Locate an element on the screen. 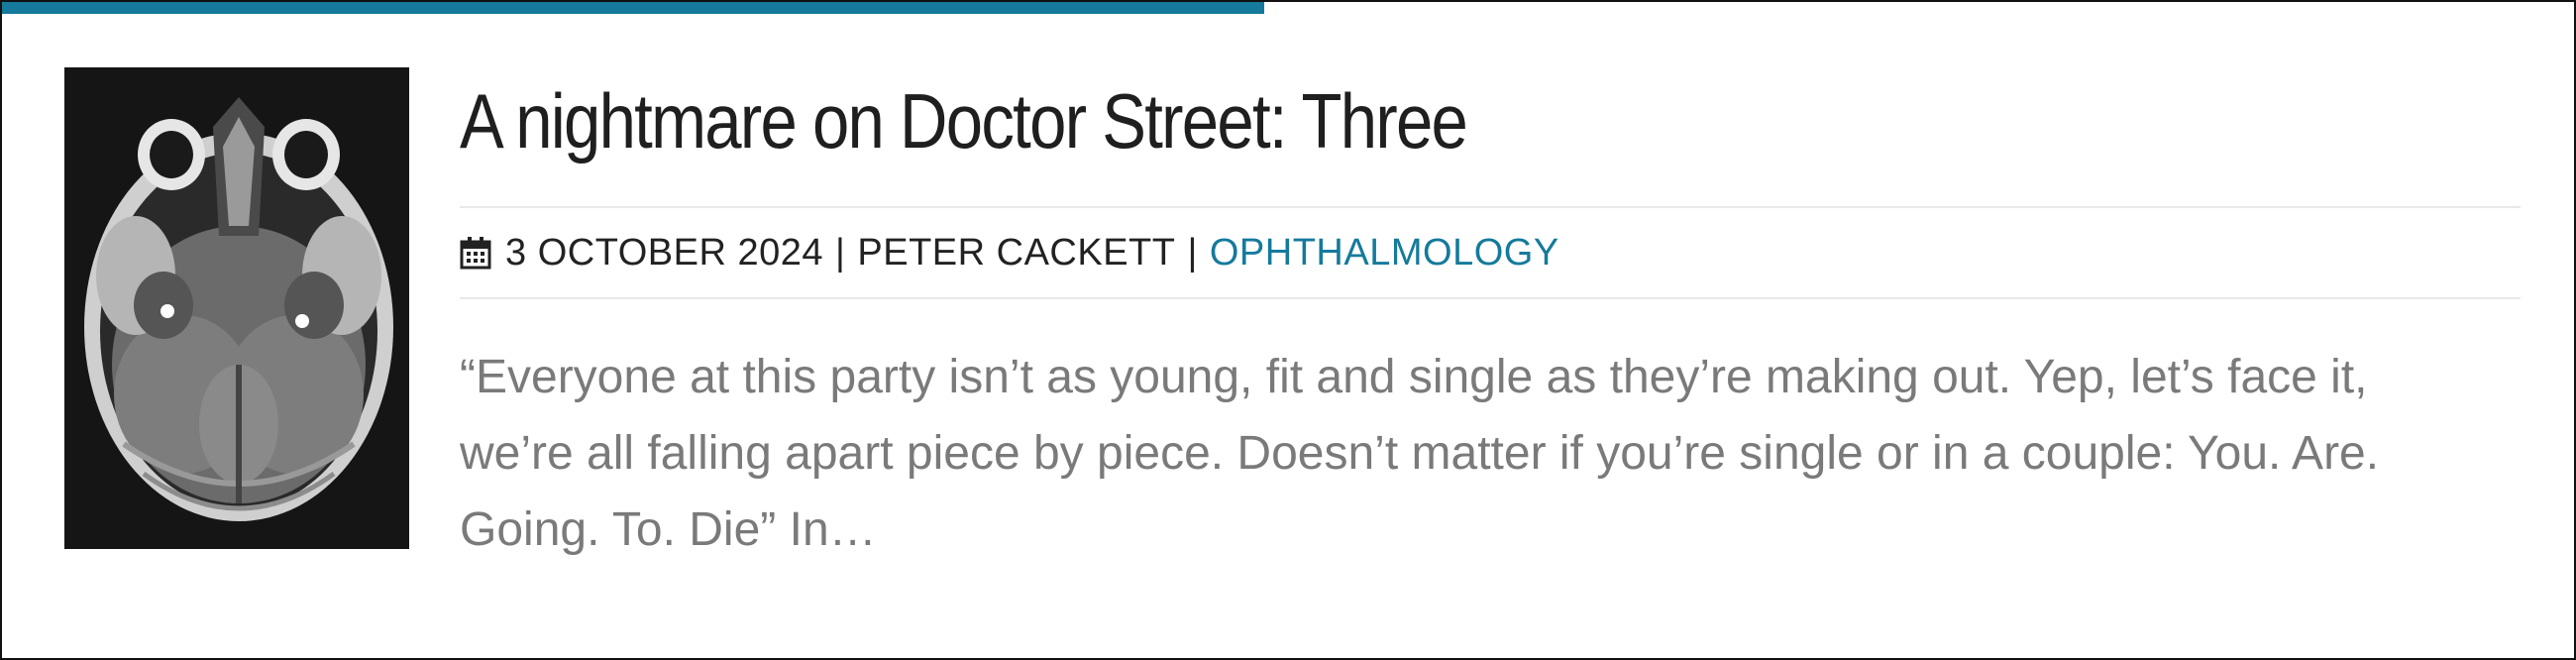  post-category-link: OPHTHALMOLOGY is located at coordinates (1384, 253).